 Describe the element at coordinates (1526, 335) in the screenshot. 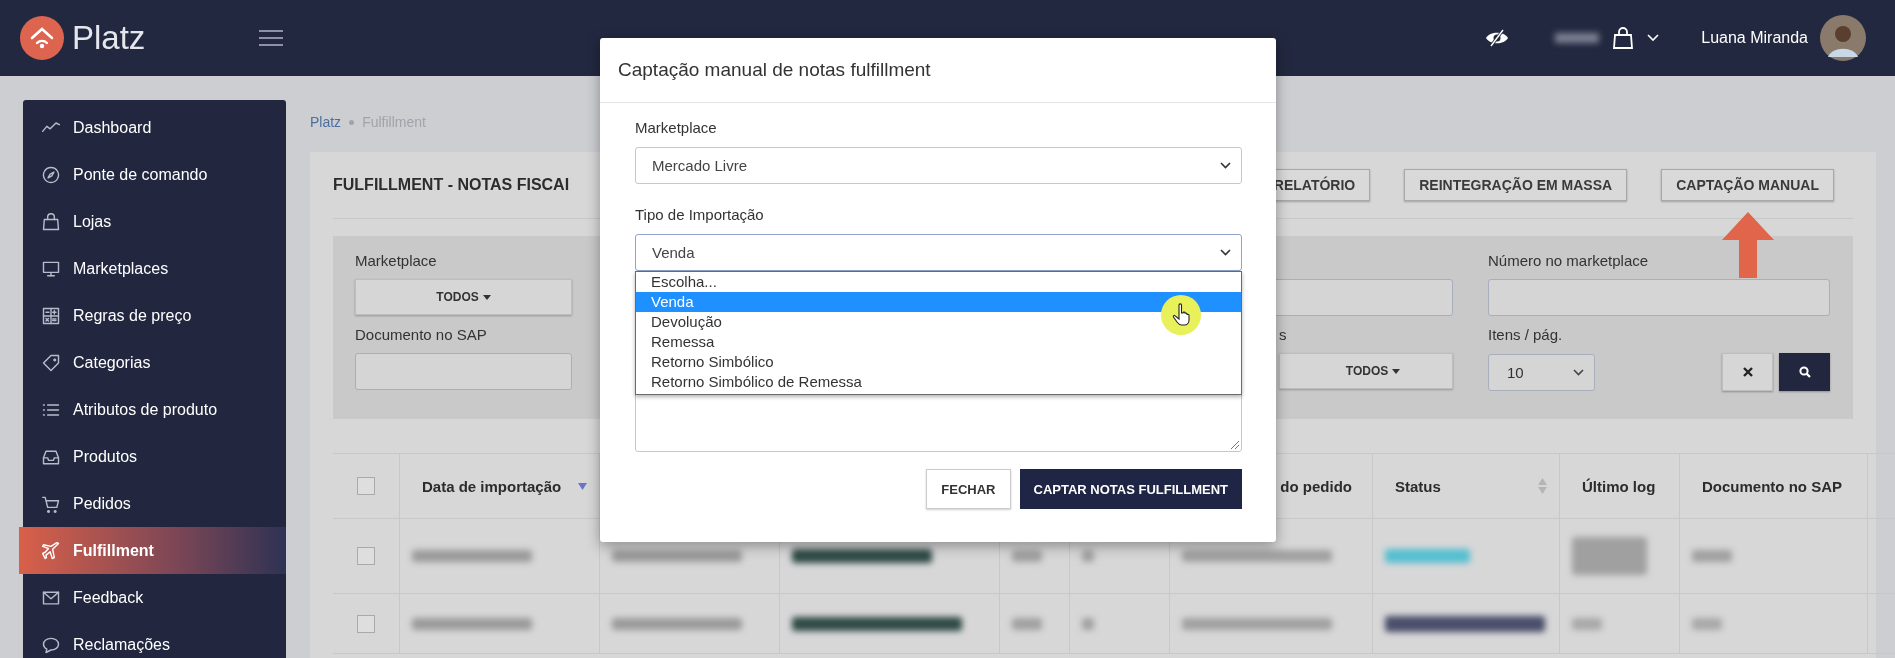

I see `field-label: Itens / pág.` at that location.